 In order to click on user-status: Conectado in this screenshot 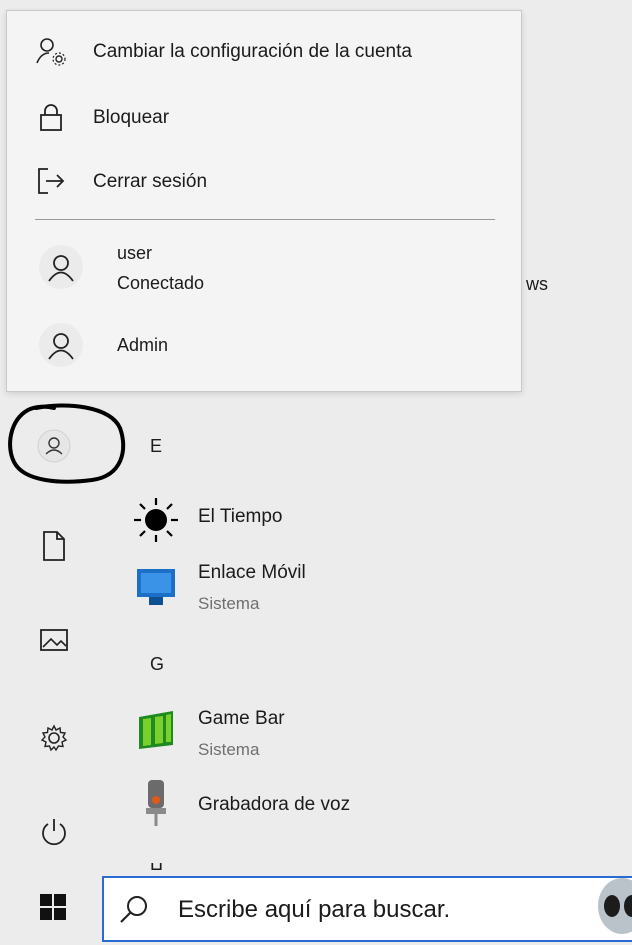, I will do `click(161, 283)`.